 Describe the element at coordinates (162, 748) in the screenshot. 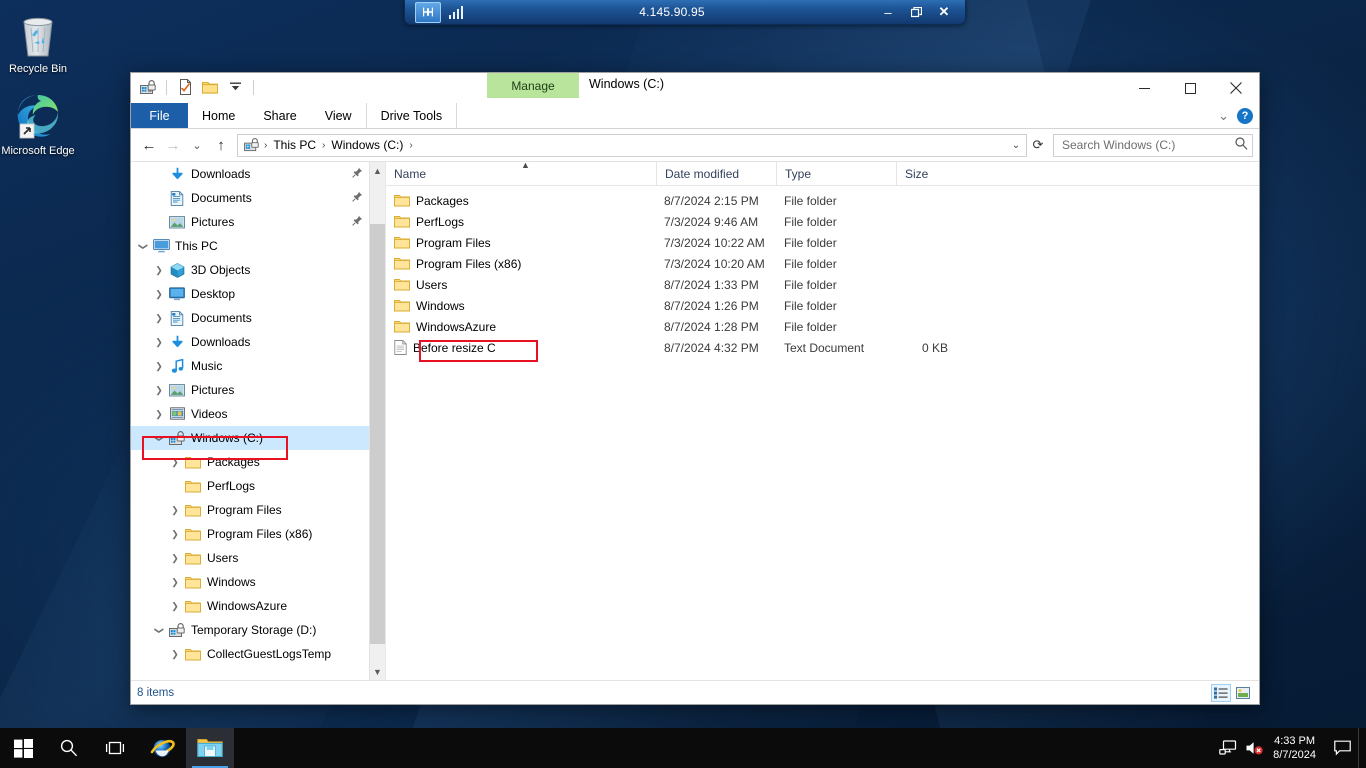

I see `taskbar-internet-explorer-icon` at that location.